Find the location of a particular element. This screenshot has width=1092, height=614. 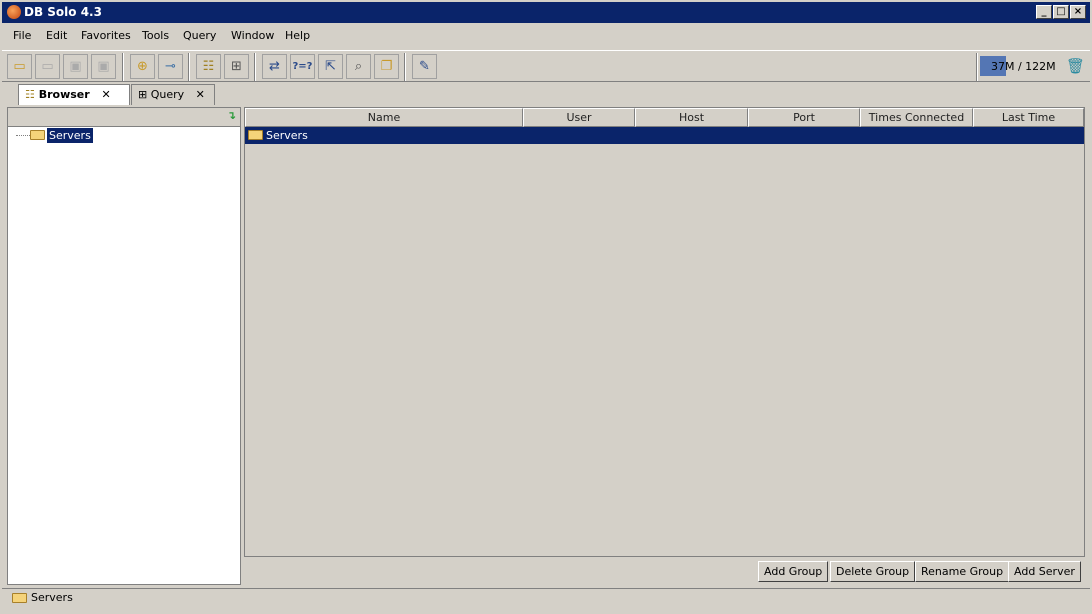

tab-label: Query is located at coordinates (167, 94).